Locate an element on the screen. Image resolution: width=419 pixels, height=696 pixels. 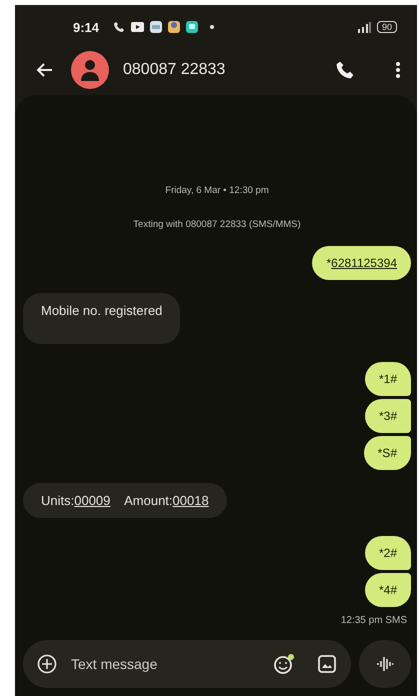
message-text: *1# is located at coordinates (387, 379).